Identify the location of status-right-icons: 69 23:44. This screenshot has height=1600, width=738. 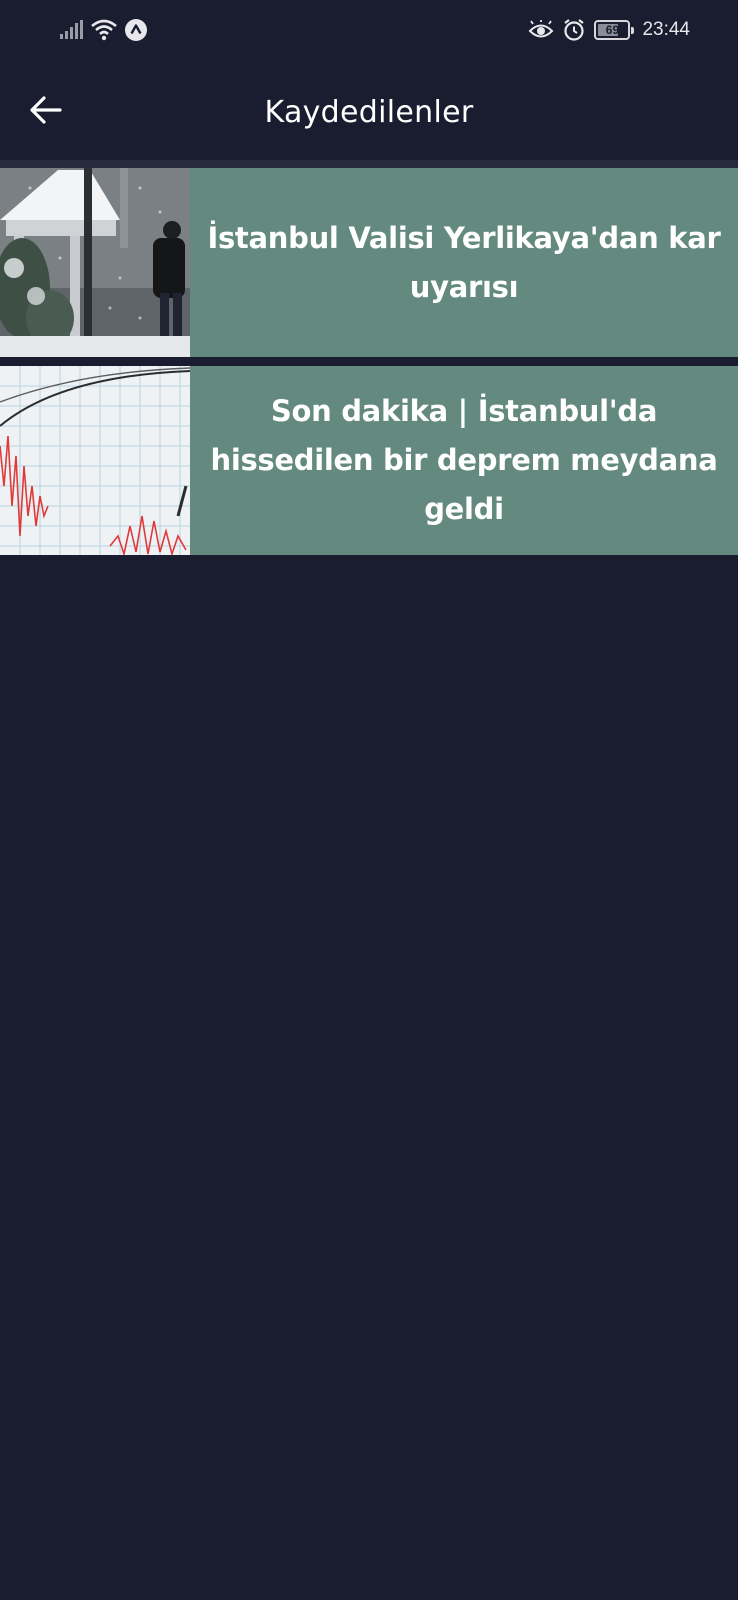
(609, 30).